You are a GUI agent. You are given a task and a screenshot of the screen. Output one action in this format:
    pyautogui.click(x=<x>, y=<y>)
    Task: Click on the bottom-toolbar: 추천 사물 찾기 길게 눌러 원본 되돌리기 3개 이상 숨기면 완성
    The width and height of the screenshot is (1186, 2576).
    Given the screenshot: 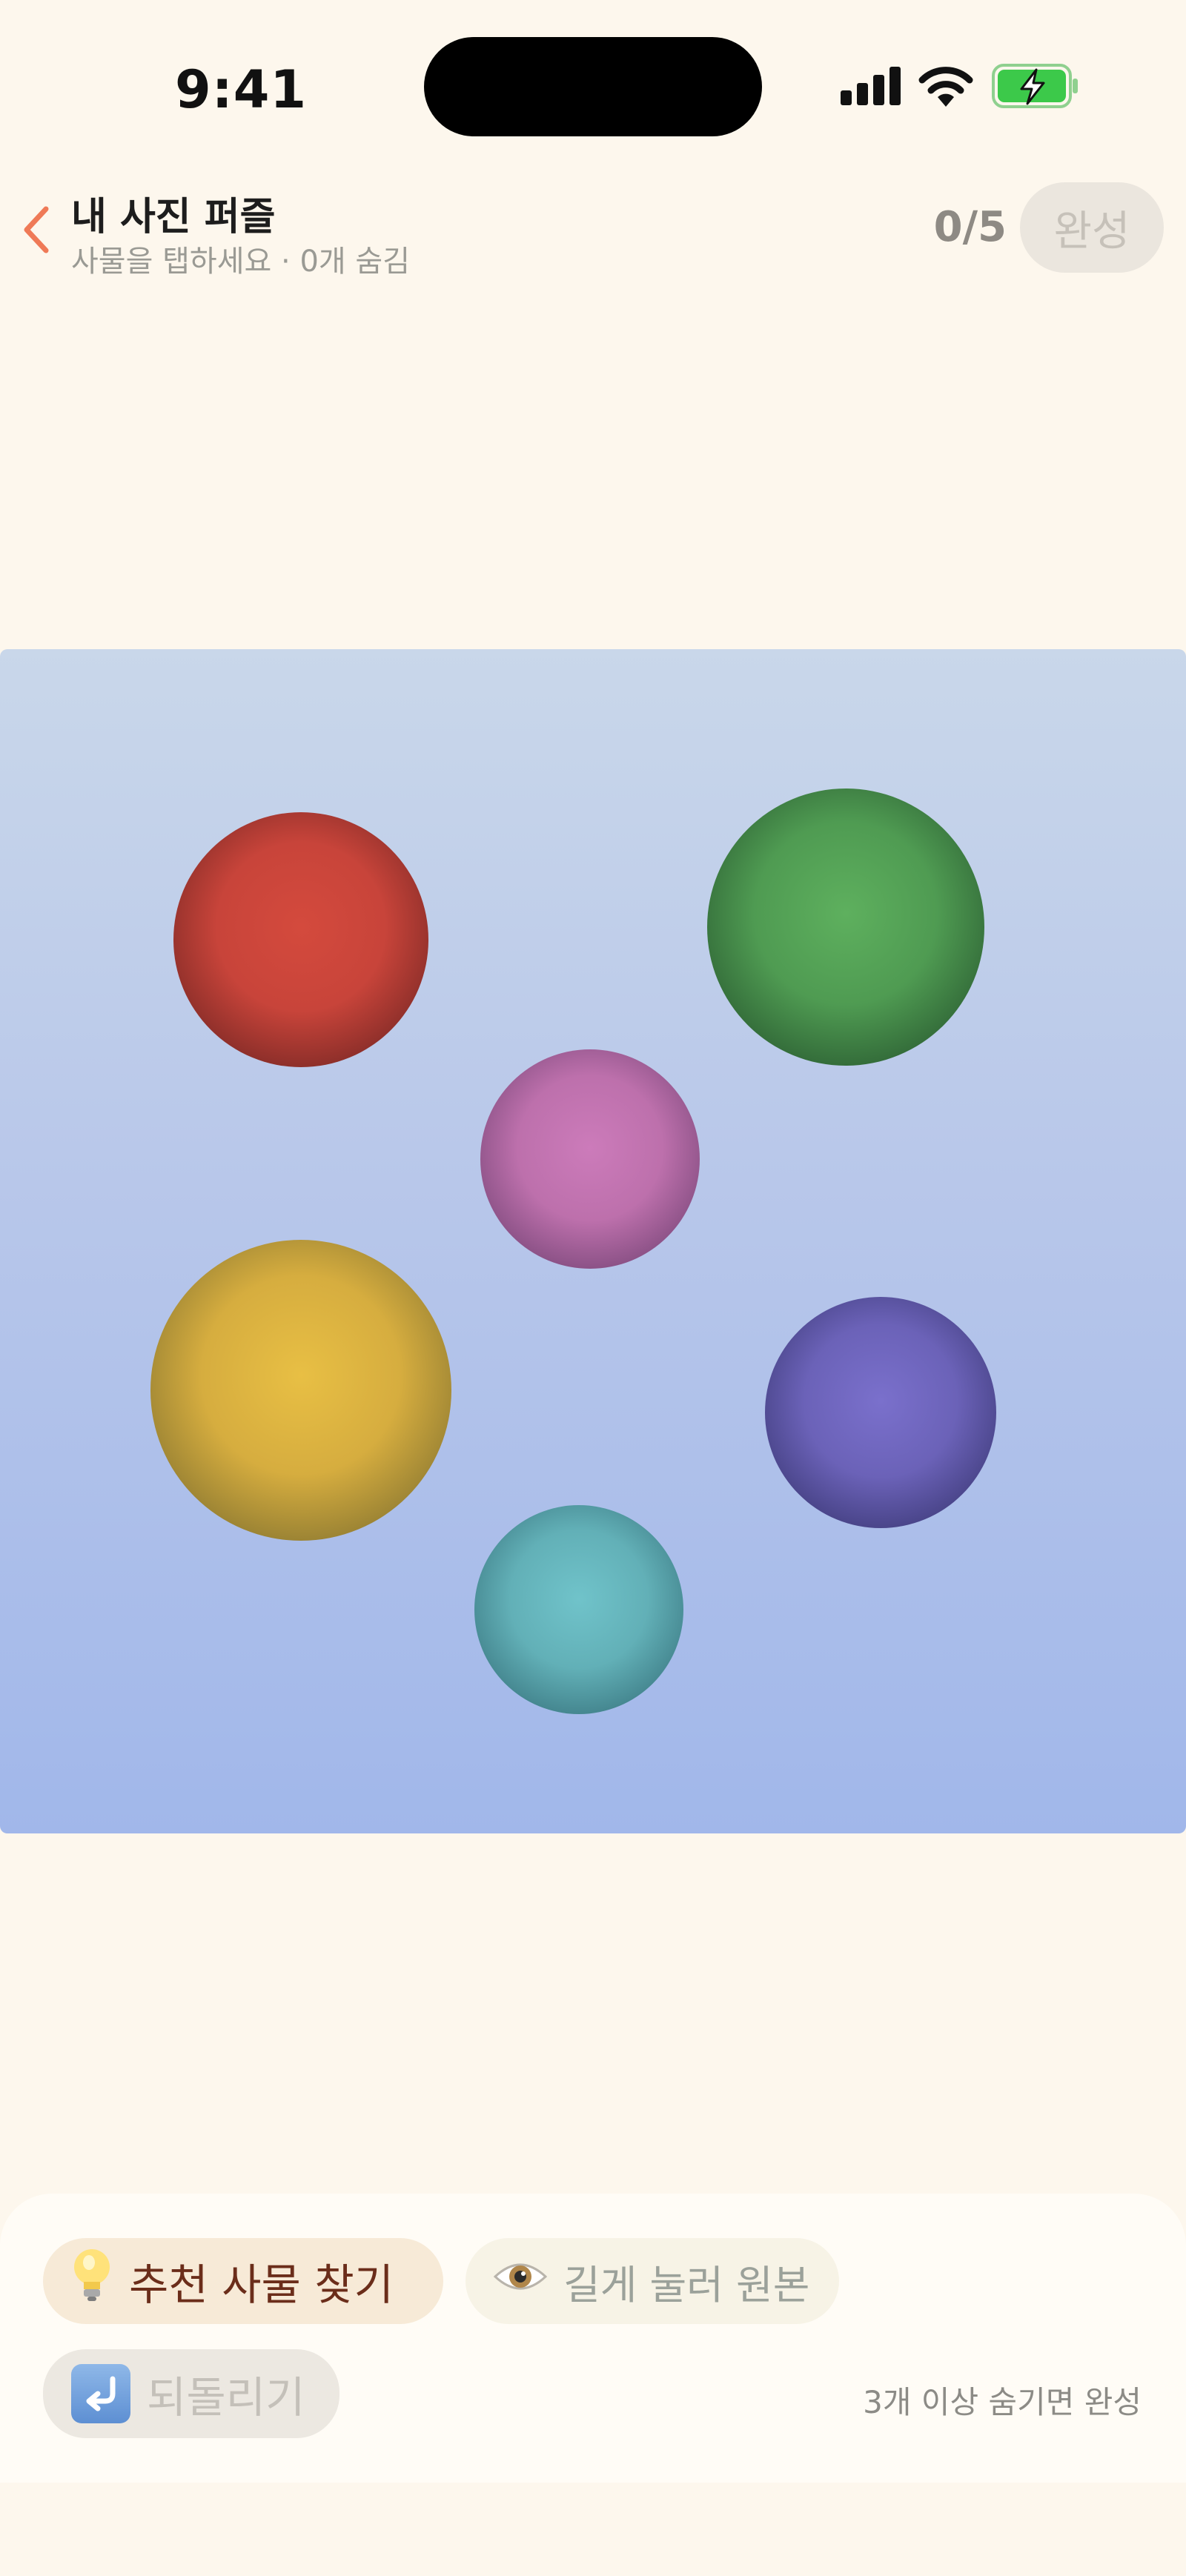 What is the action you would take?
    pyautogui.click(x=593, y=2338)
    